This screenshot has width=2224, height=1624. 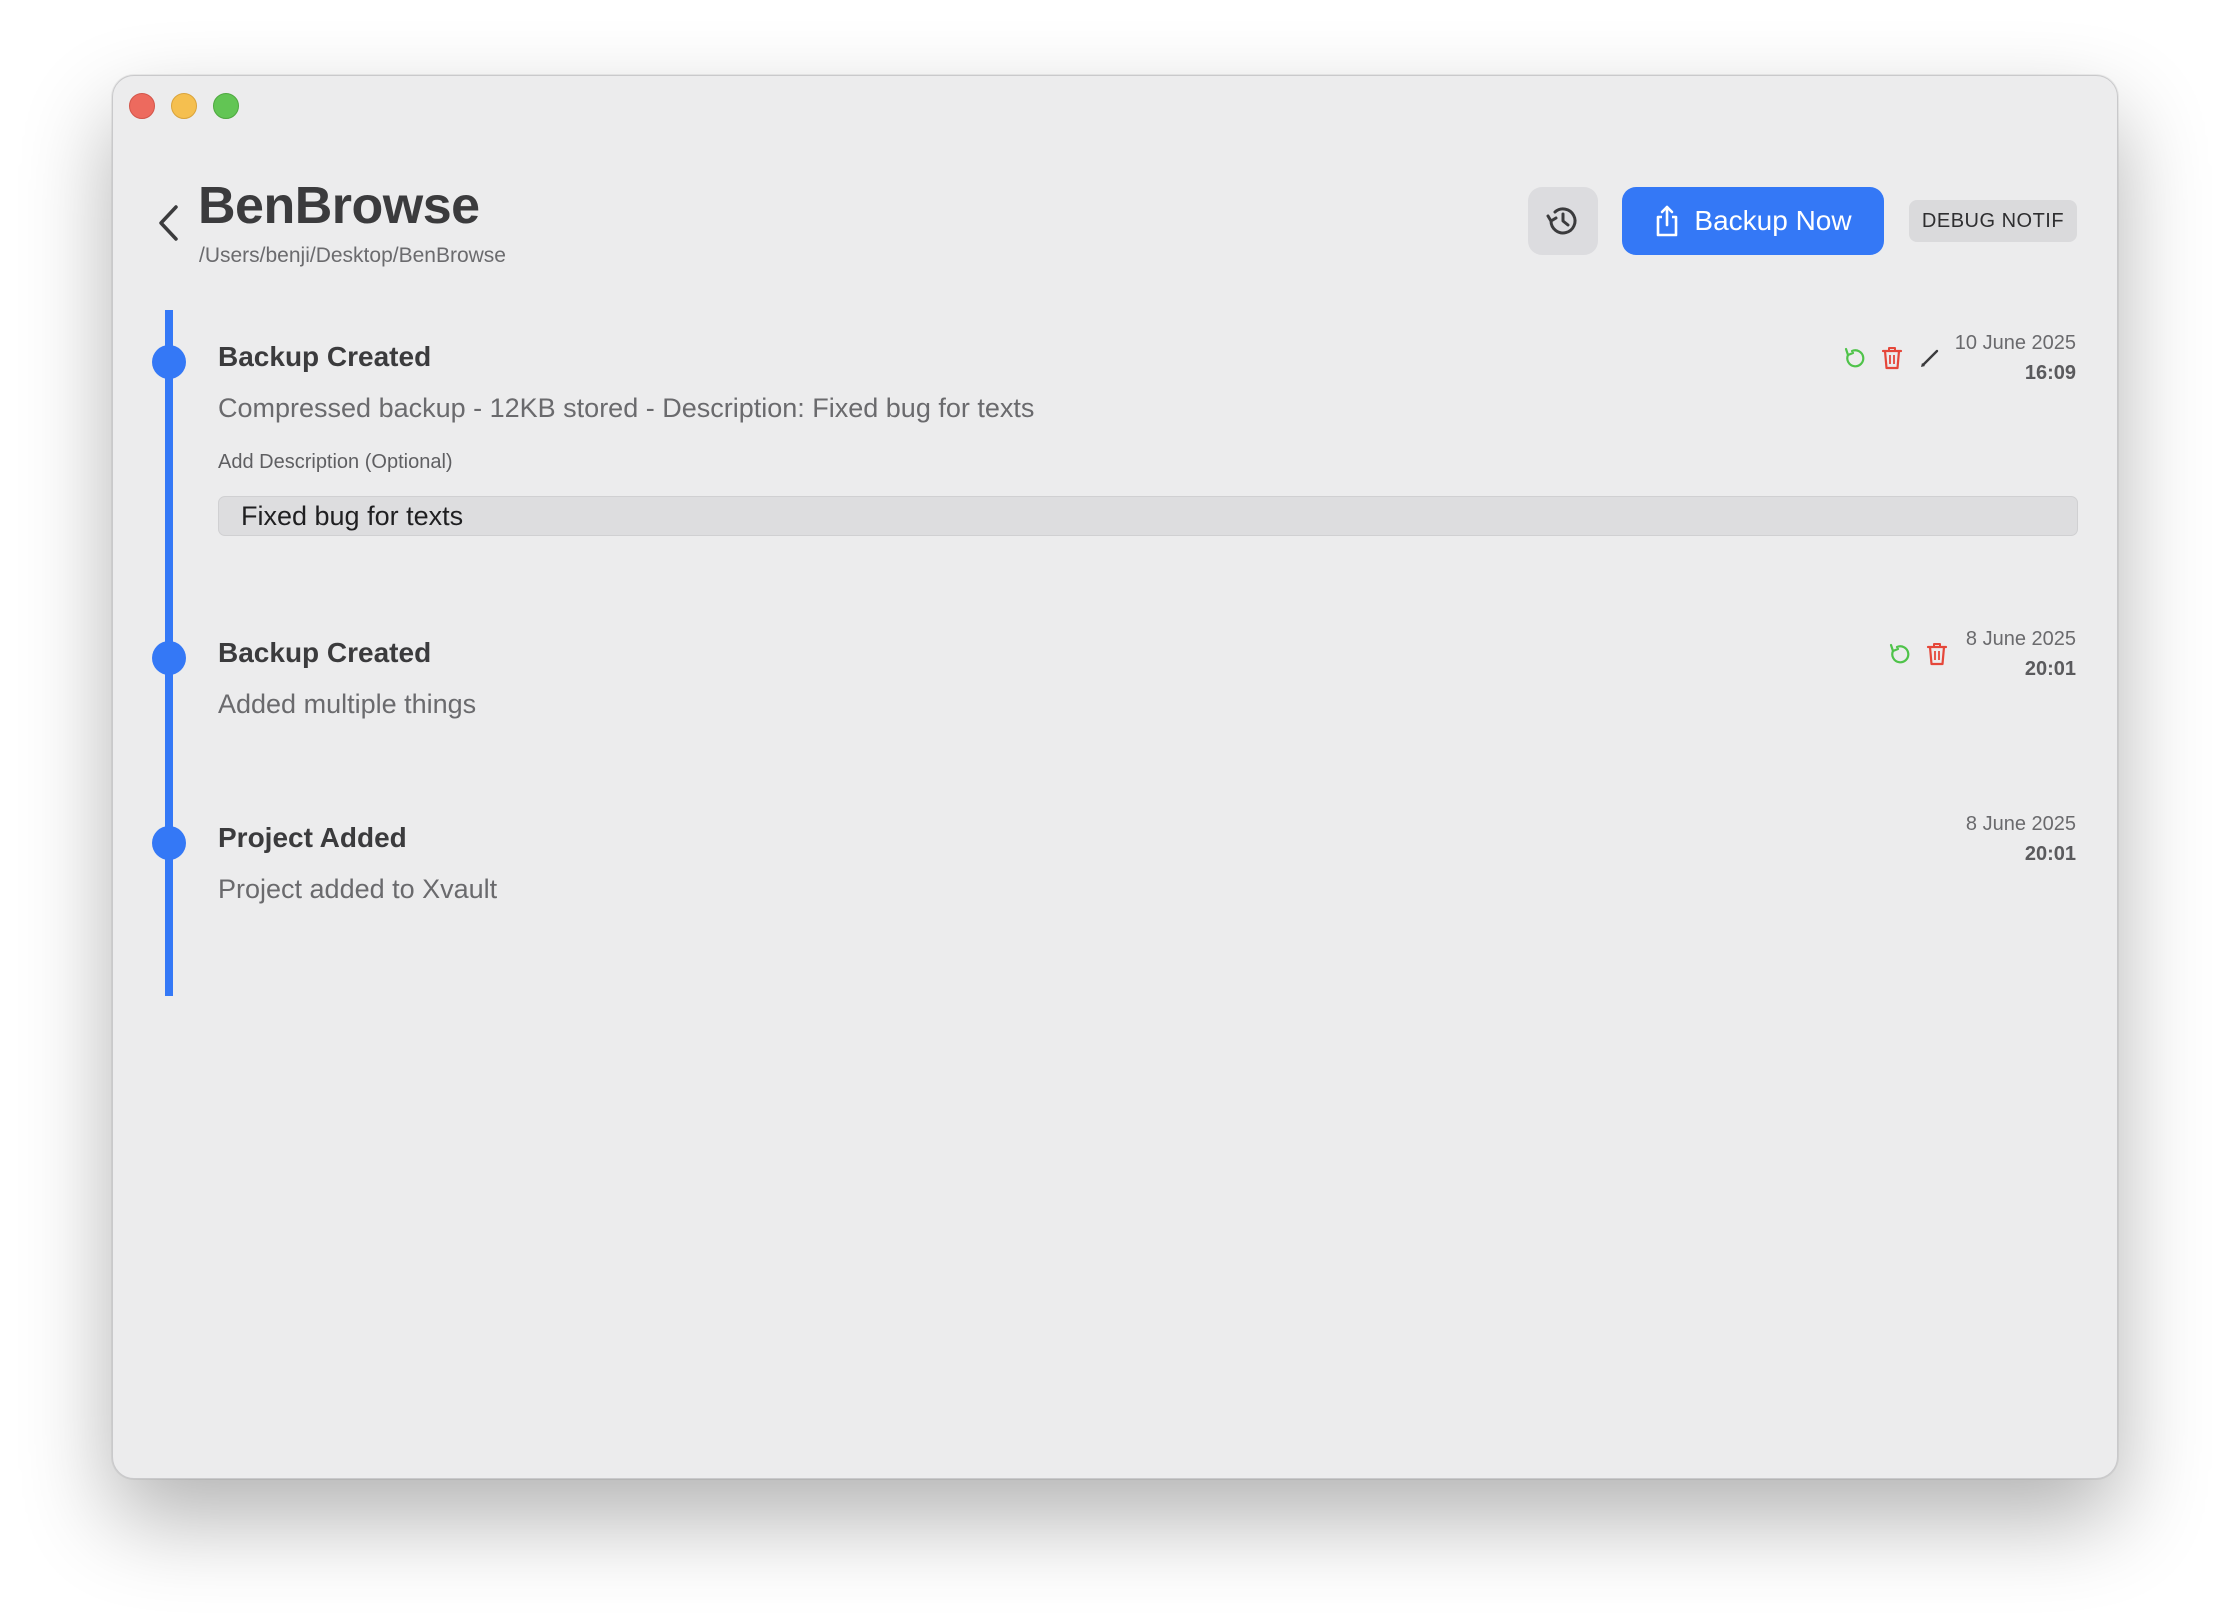 I want to click on close-window-button, so click(x=142, y=106).